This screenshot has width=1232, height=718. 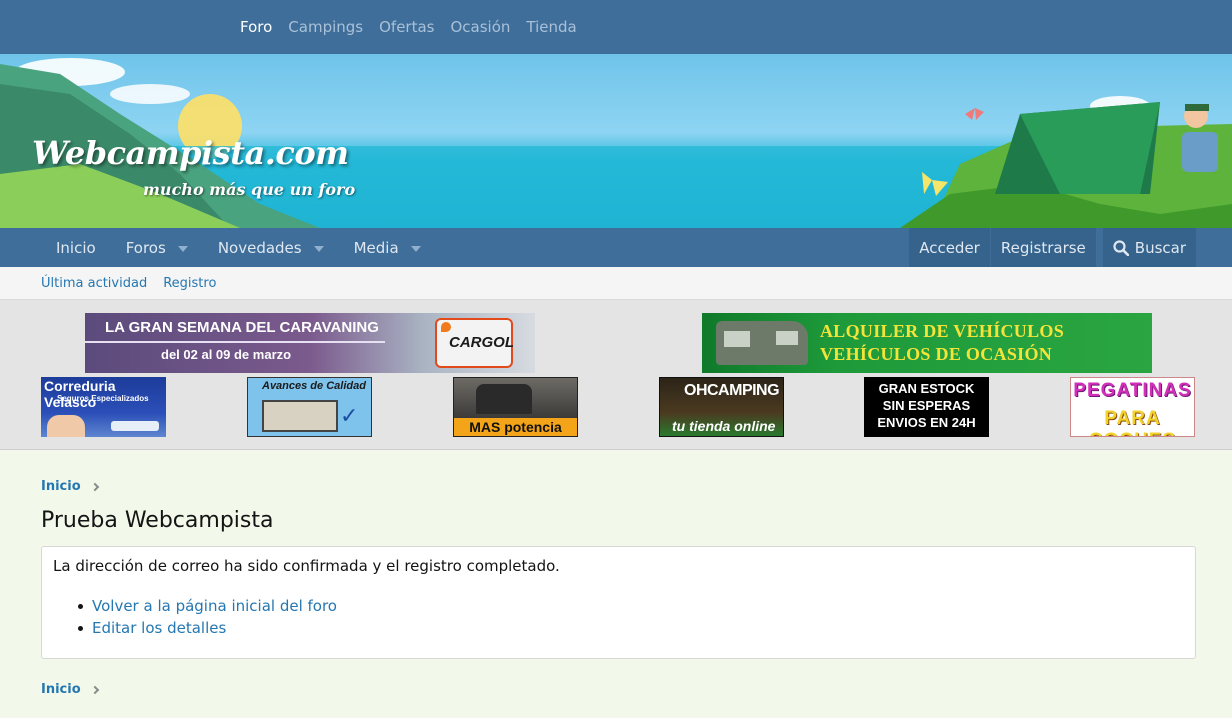 What do you see at coordinates (325, 27) in the screenshot?
I see `topnav-campings: Campings` at bounding box center [325, 27].